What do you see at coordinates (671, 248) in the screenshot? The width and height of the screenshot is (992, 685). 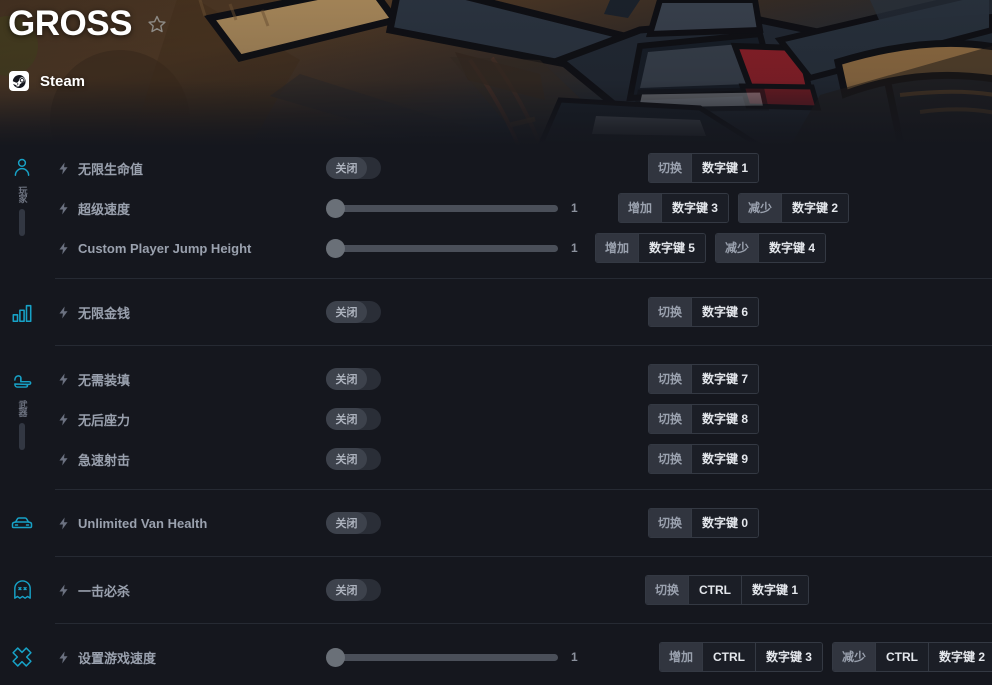 I see `hotkey-key: 数字键 5` at bounding box center [671, 248].